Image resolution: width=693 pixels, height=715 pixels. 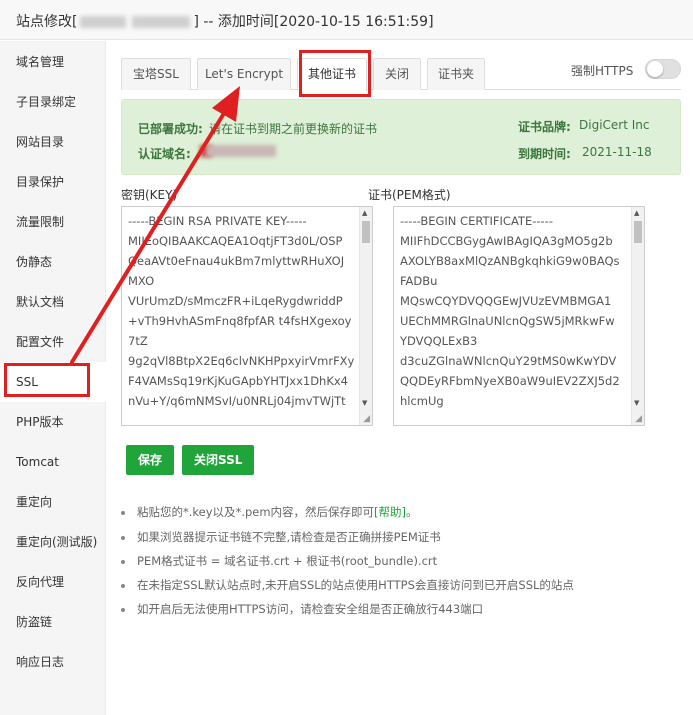 What do you see at coordinates (53, 622) in the screenshot?
I see `sidebar-item-hotlink: 防盗链` at bounding box center [53, 622].